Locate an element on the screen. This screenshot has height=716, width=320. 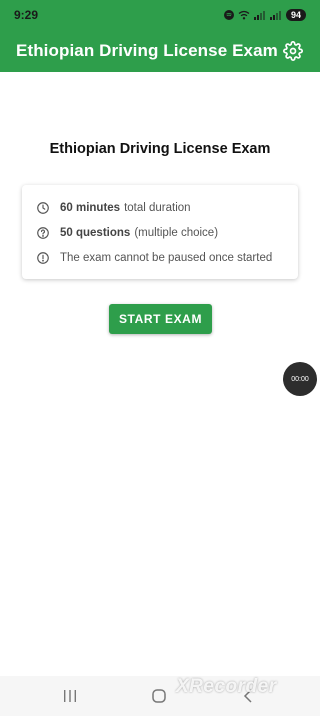
info-text: (multiple choice) is located at coordinates (176, 232).